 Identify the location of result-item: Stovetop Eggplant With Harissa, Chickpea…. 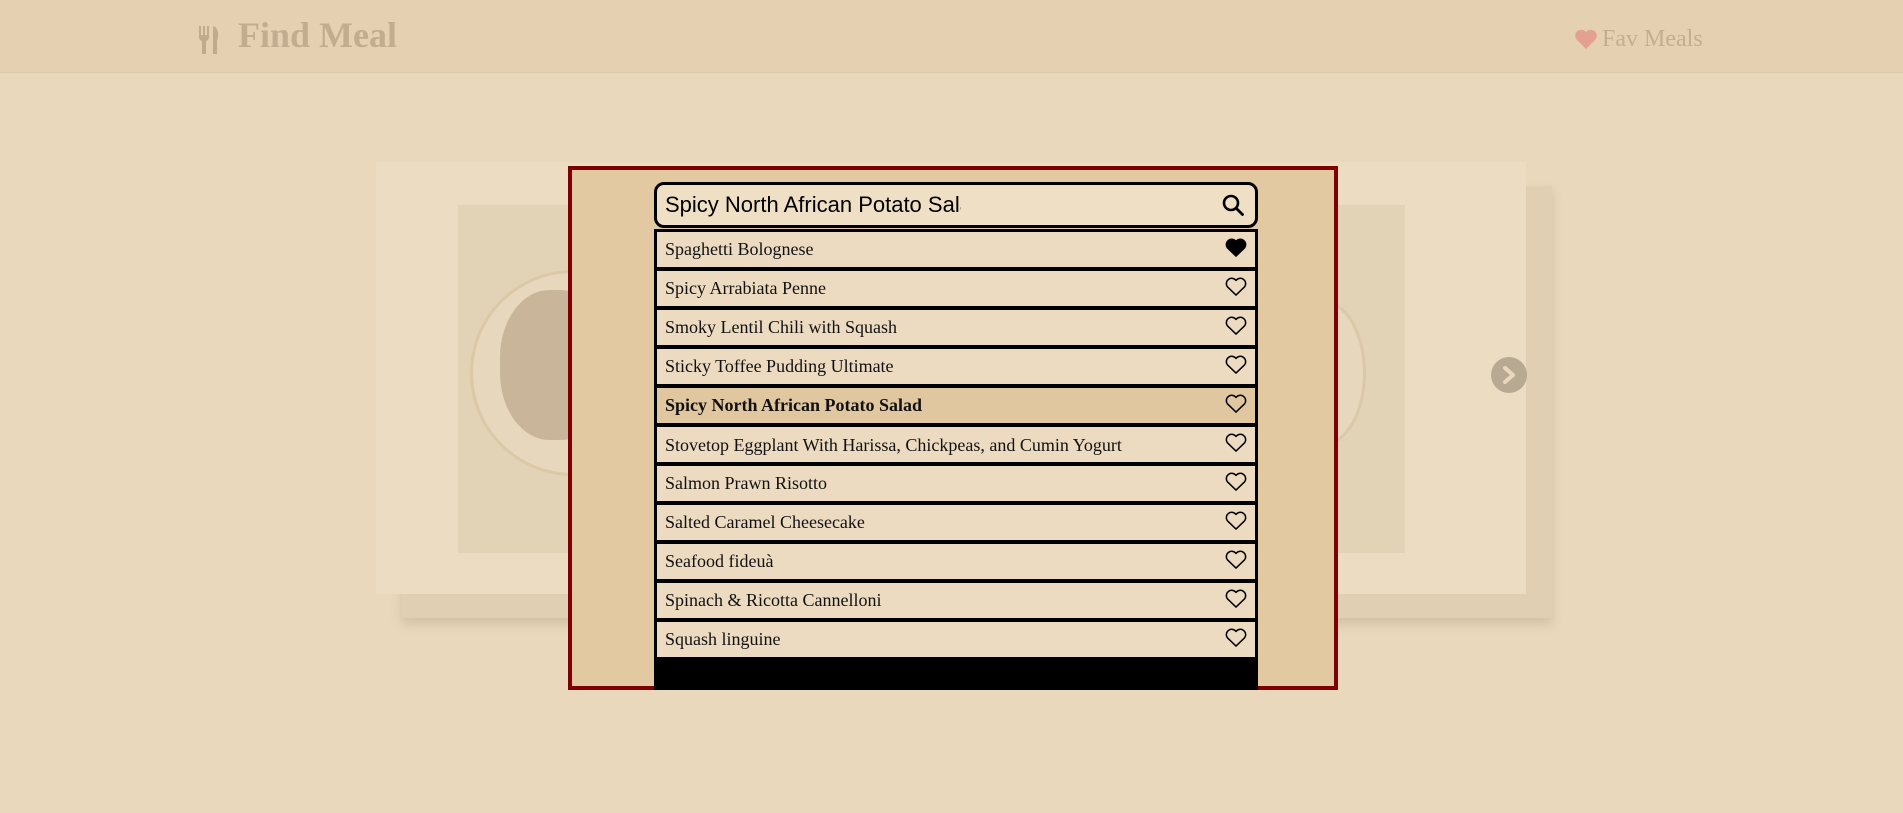
(956, 444).